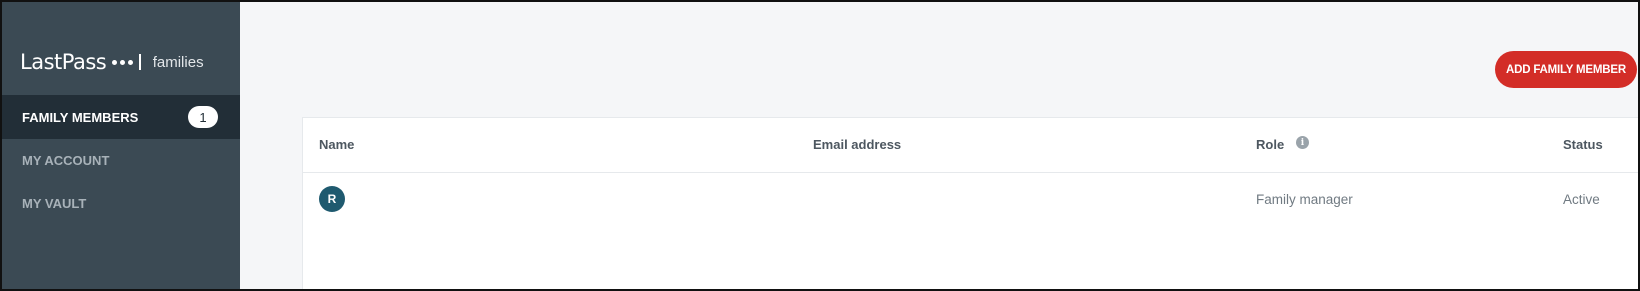 The width and height of the screenshot is (1640, 291). I want to click on member-count-badge: 1, so click(203, 117).